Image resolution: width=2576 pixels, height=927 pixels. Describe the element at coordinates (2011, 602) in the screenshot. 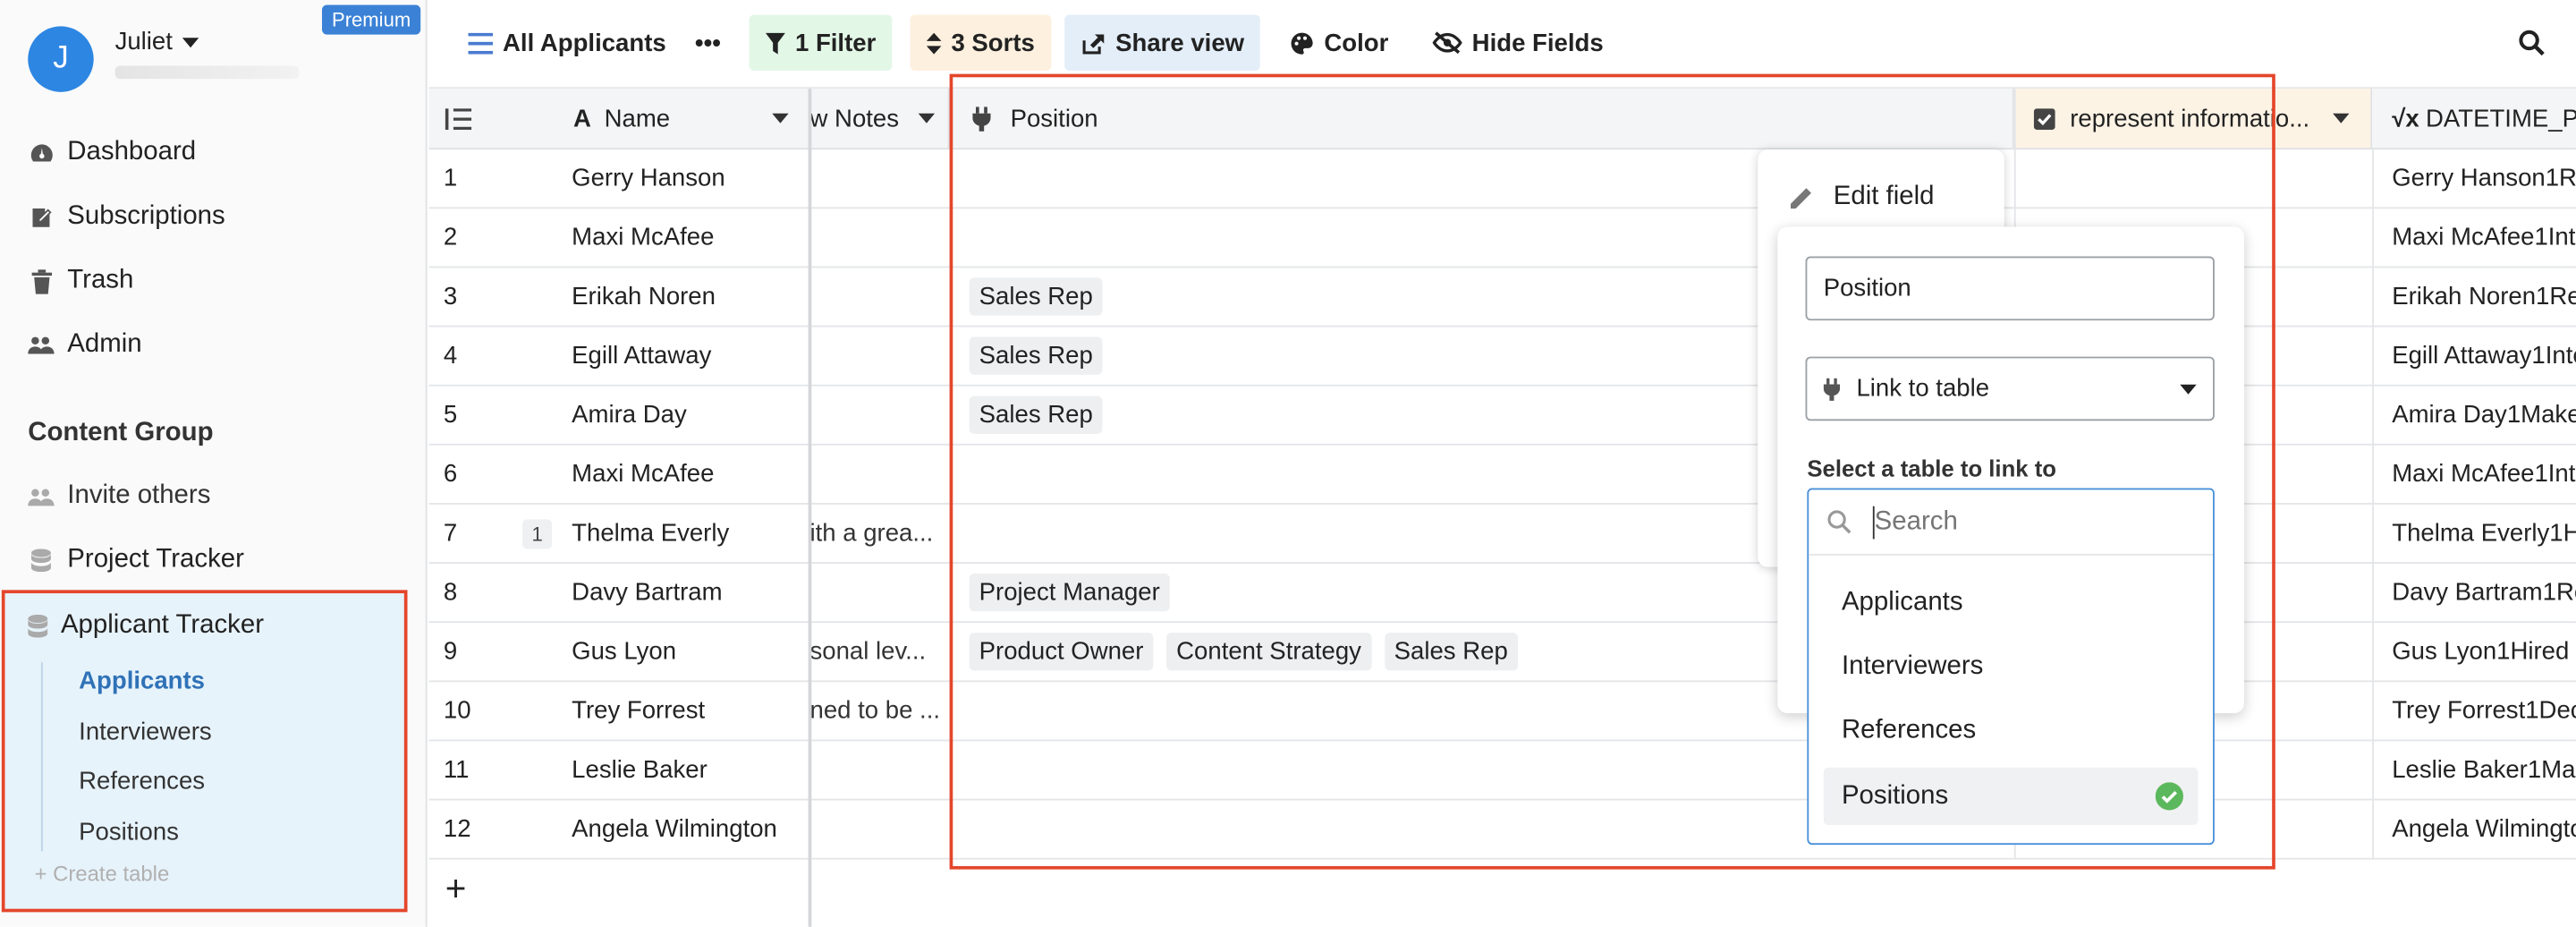

I see `option-applicants: Applicants` at that location.